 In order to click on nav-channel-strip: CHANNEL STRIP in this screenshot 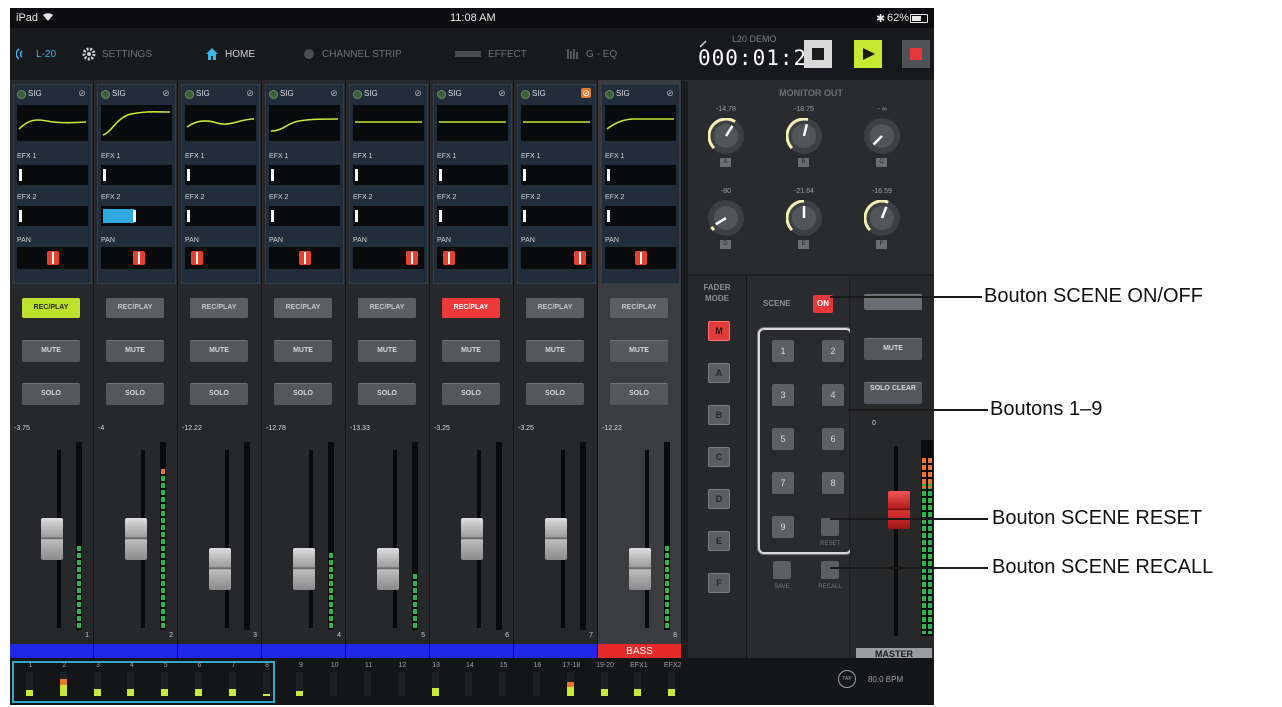, I will do `click(352, 54)`.